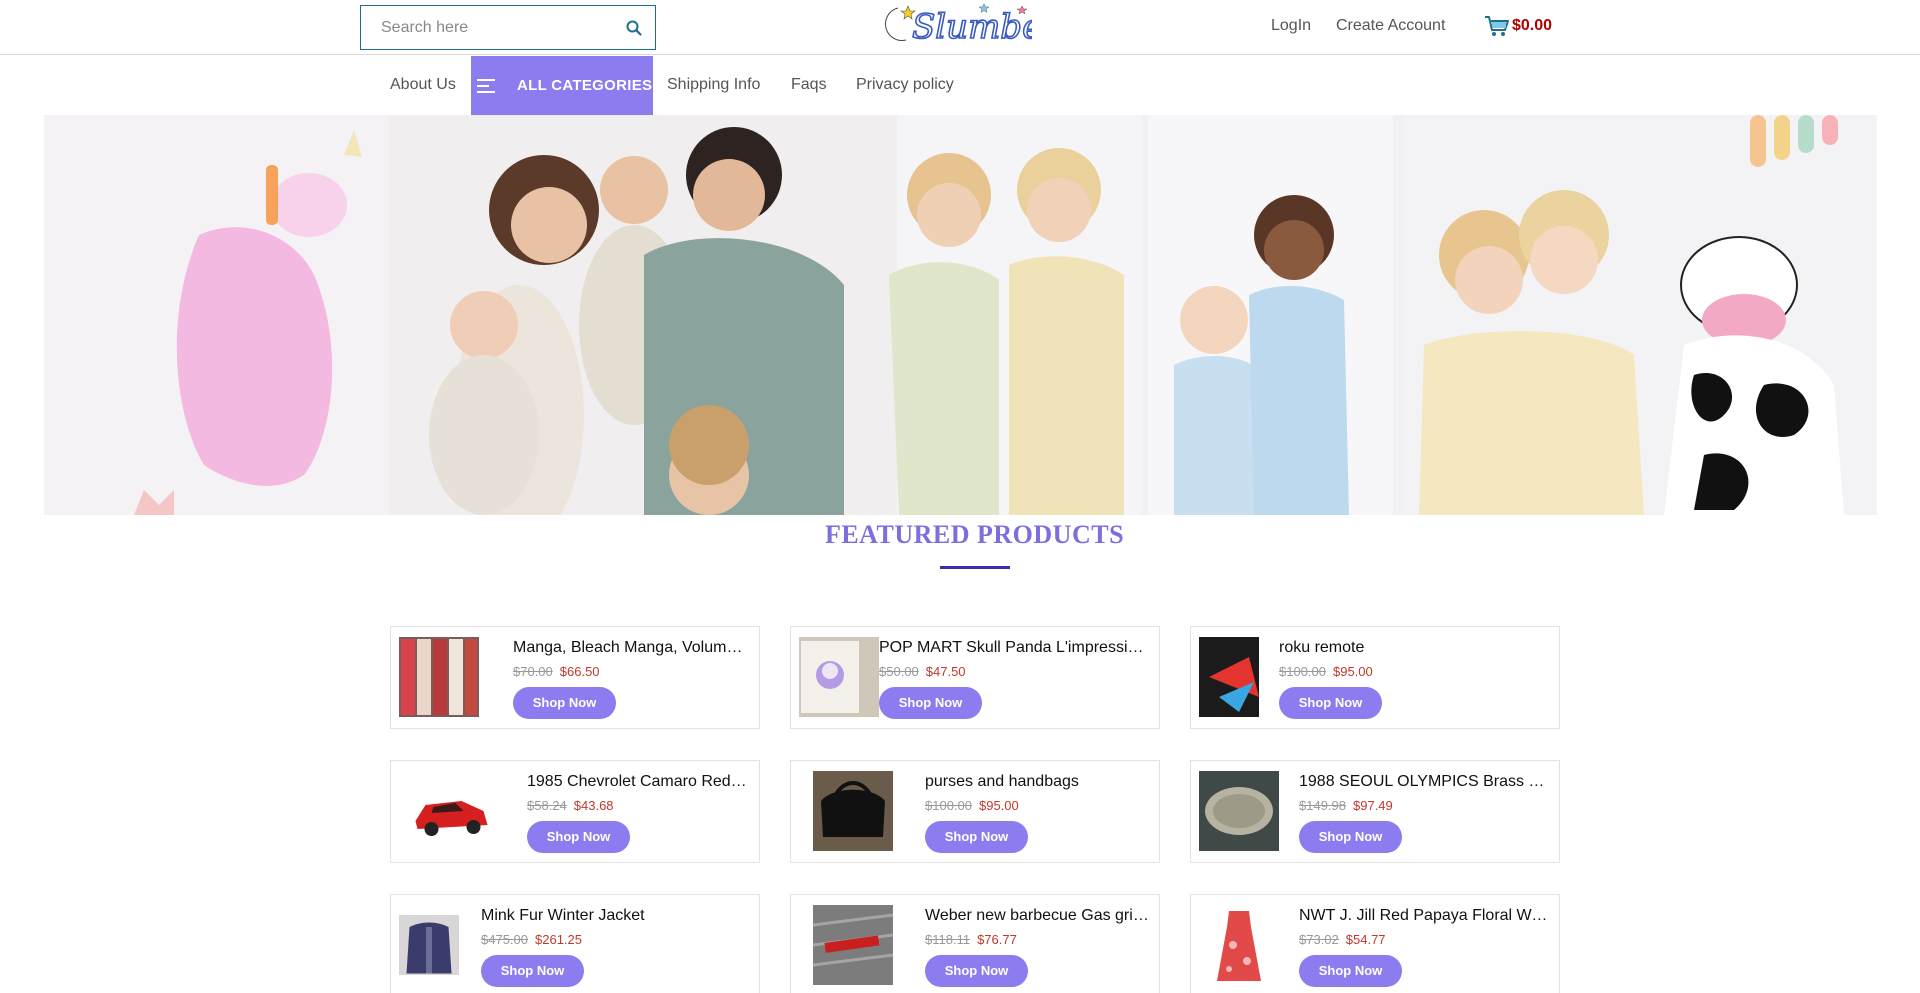 This screenshot has width=1920, height=993. What do you see at coordinates (975, 567) in the screenshot?
I see `title-underline` at bounding box center [975, 567].